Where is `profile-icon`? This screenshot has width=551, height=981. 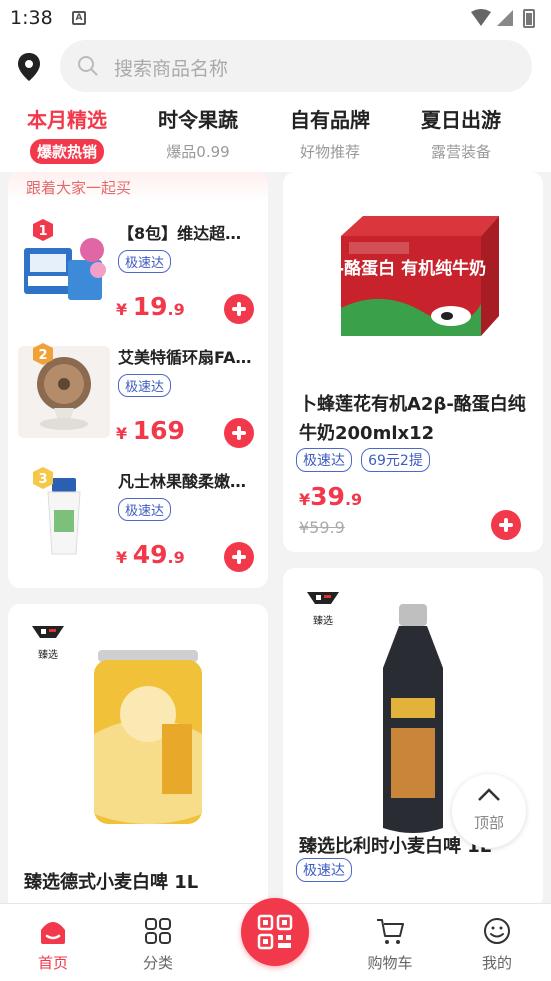 profile-icon is located at coordinates (497, 931).